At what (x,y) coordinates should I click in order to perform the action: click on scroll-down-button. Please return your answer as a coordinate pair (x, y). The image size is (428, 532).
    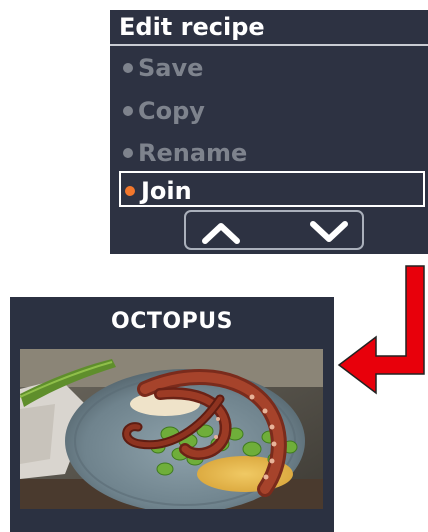
    Looking at the image, I should click on (329, 232).